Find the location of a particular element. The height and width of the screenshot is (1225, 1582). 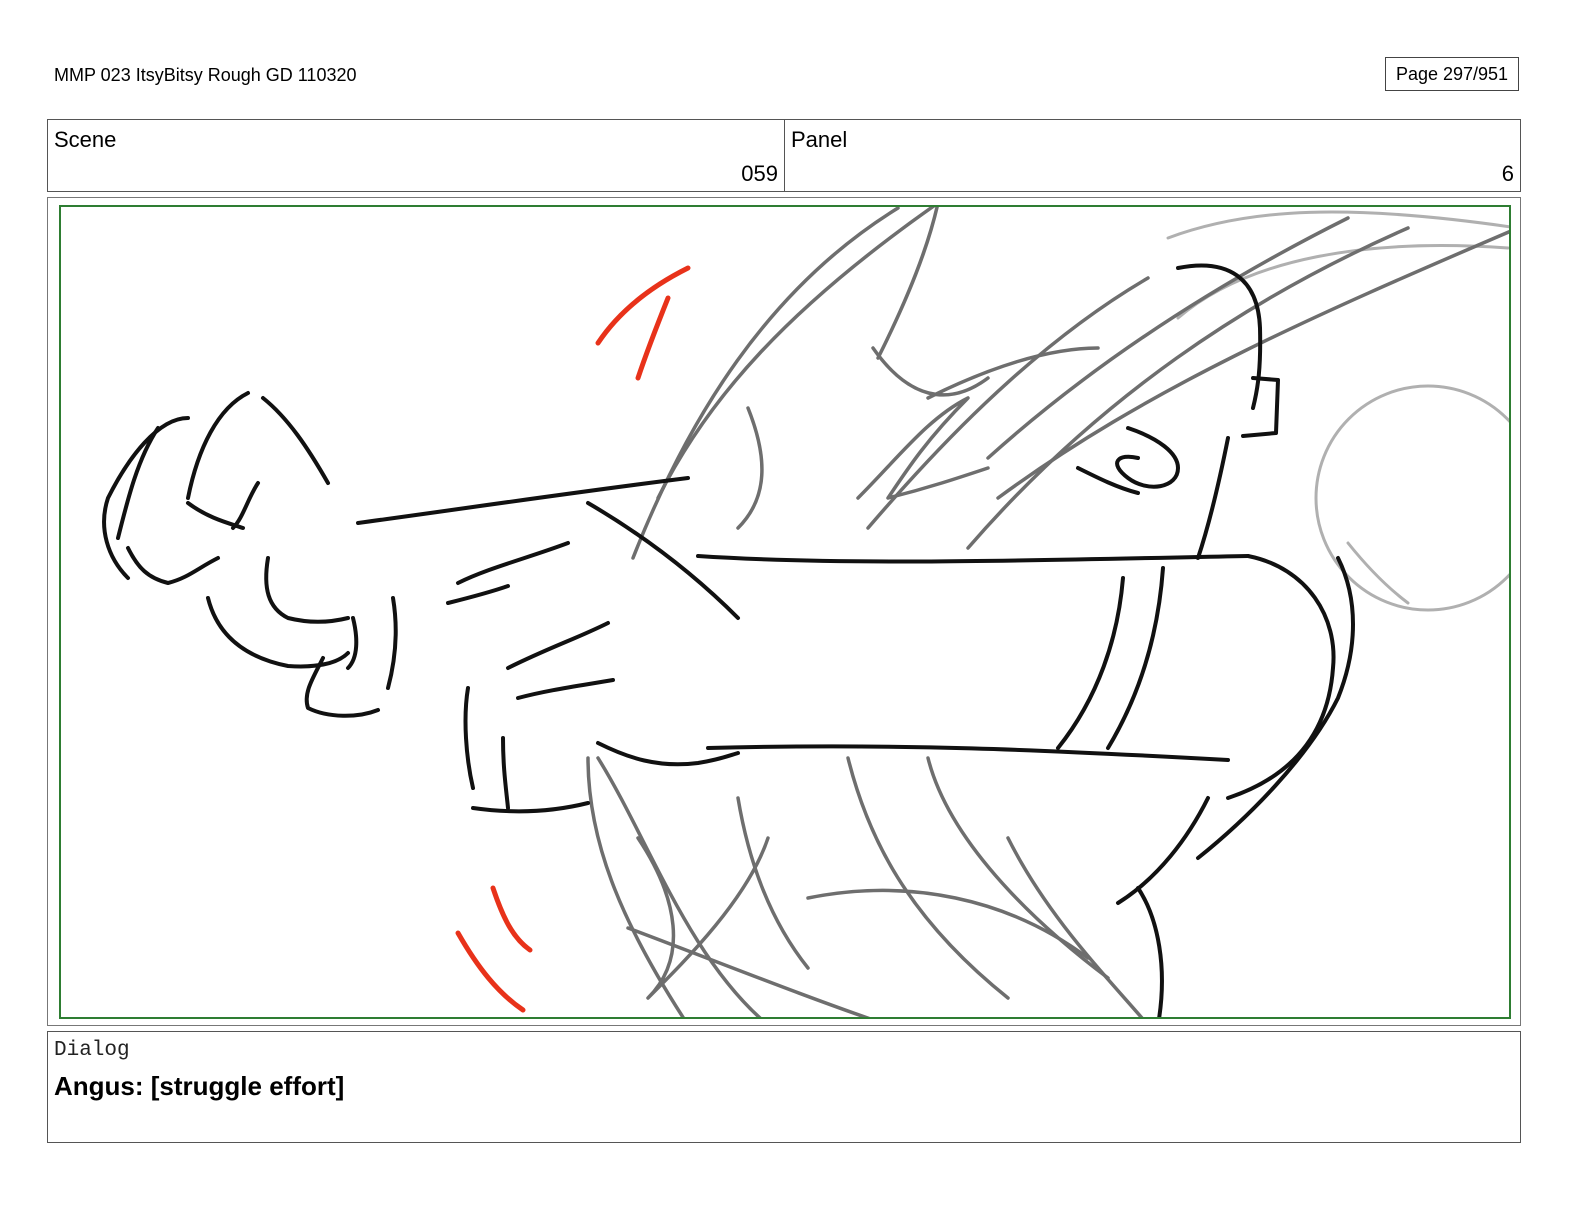

scene-number: 059 is located at coordinates (759, 173).